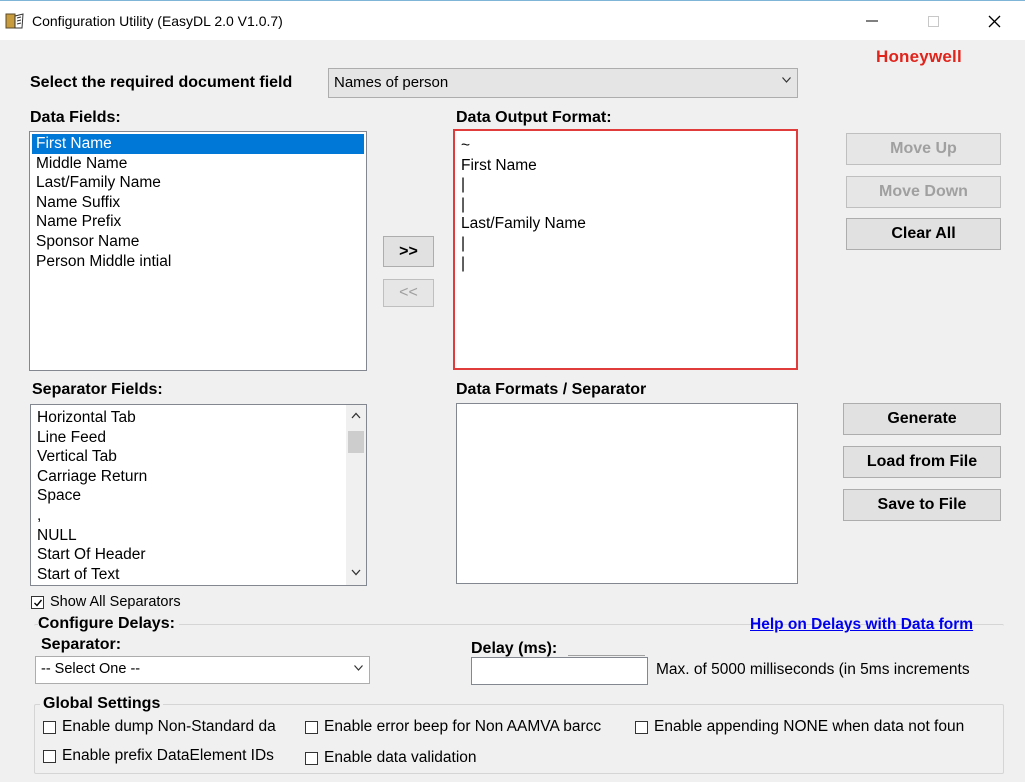  Describe the element at coordinates (161, 82) in the screenshot. I see `document-field-label: Select the required document field` at that location.